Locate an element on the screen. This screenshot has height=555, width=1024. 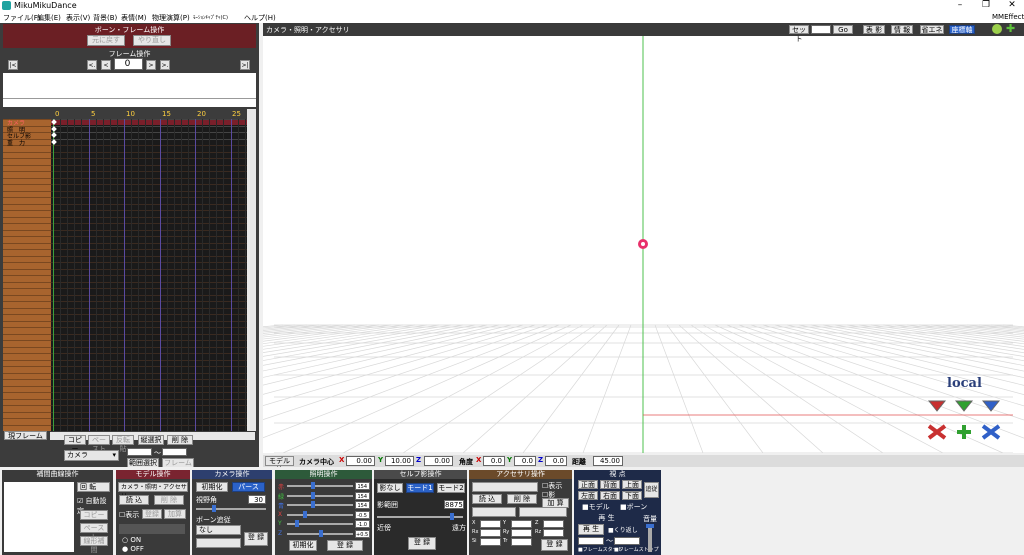
undo-button: 元に戻す is located at coordinates (106, 40).